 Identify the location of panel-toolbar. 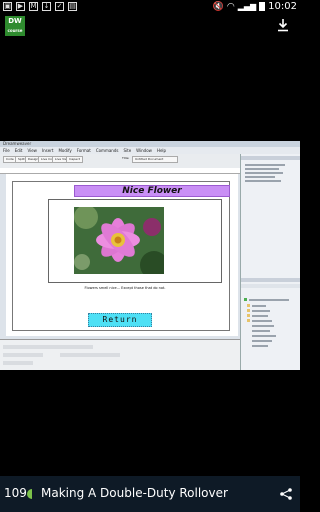
(270, 286).